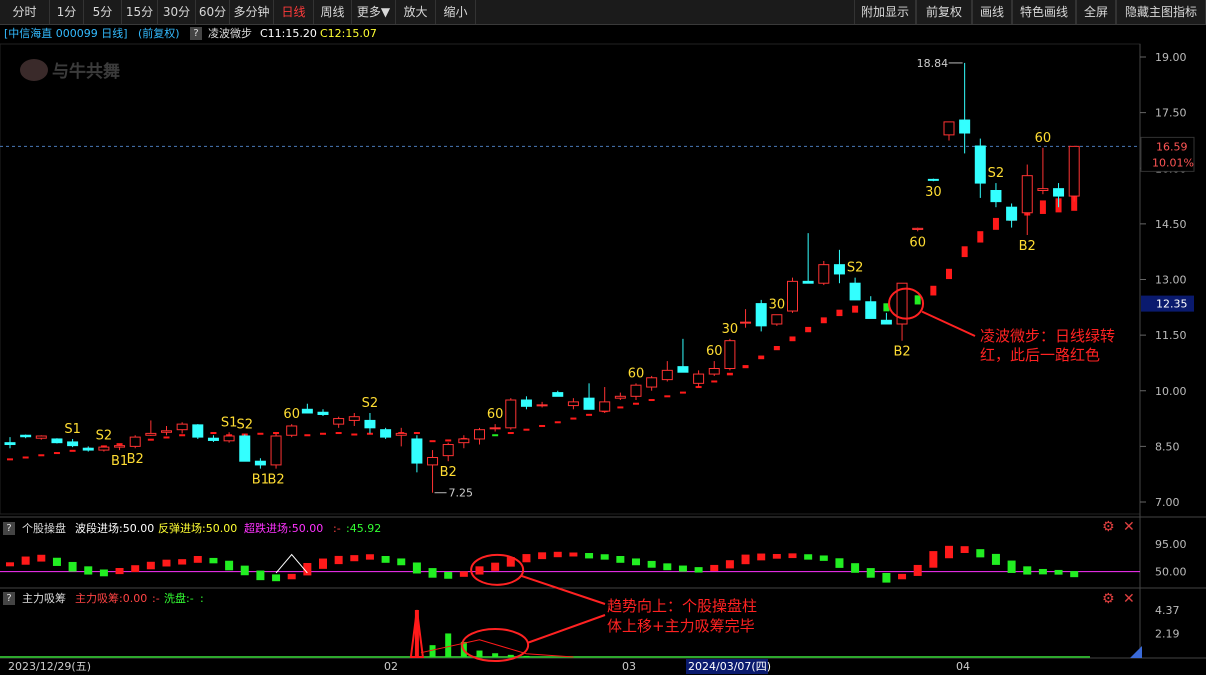  Describe the element at coordinates (1171, 224) in the screenshot. I see `price-tick-label: 14.50` at that location.